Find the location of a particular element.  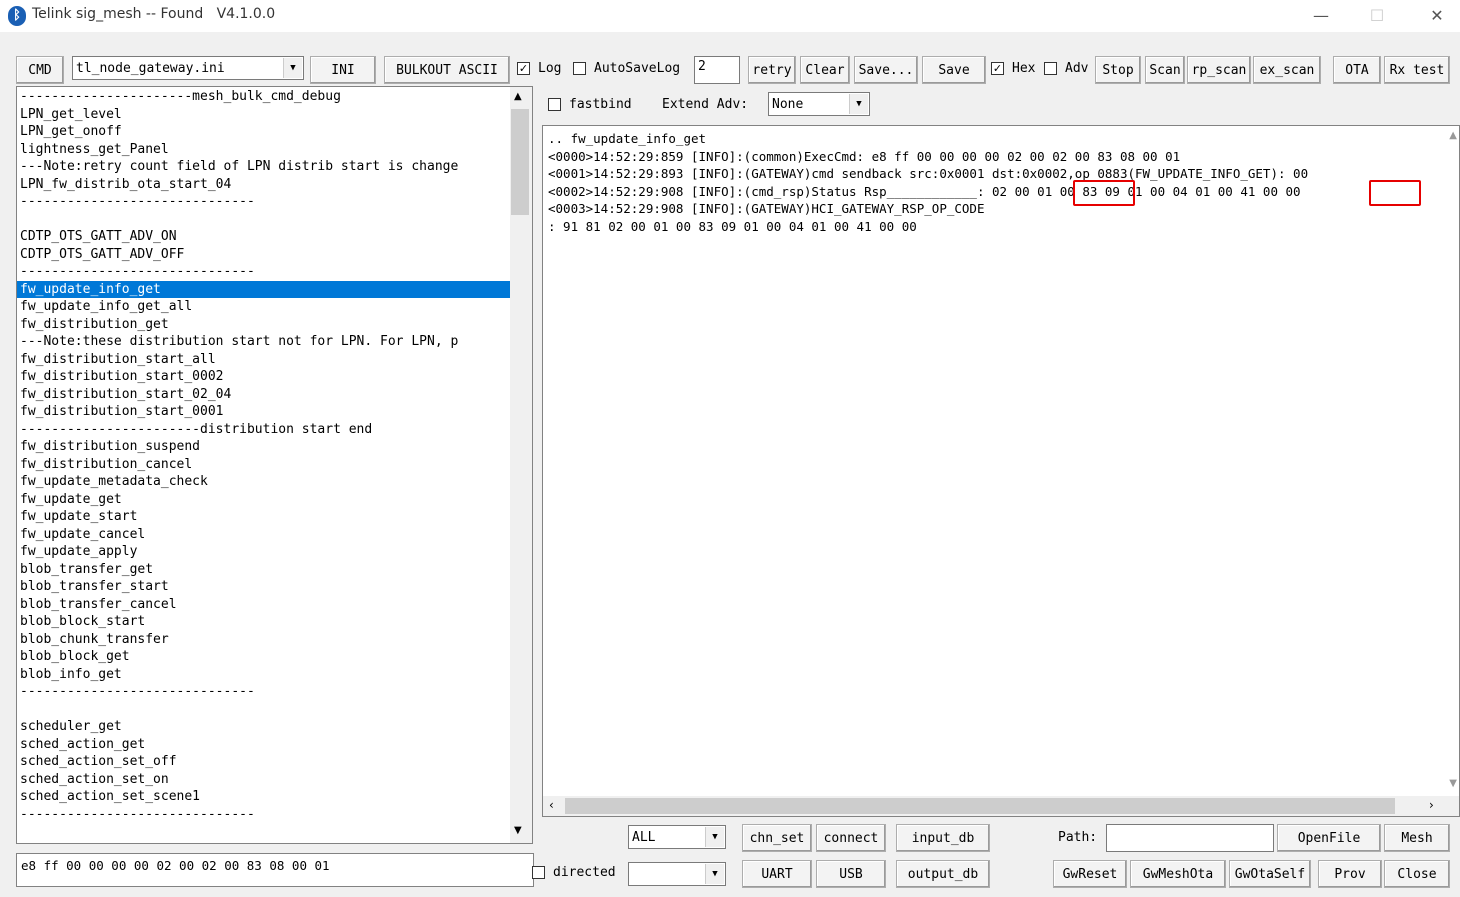

minimize-button: — is located at coordinates (1321, 16).